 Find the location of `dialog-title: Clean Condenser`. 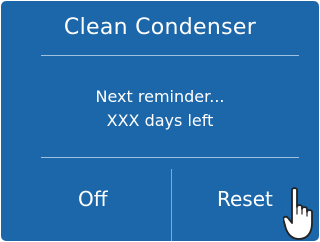

dialog-title: Clean Condenser is located at coordinates (160, 27).